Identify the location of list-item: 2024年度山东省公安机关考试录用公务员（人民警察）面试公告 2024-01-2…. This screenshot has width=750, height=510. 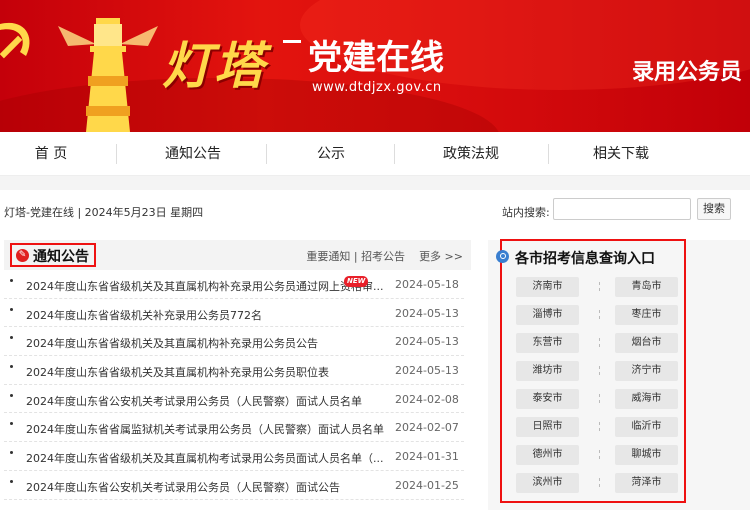
(234, 485).